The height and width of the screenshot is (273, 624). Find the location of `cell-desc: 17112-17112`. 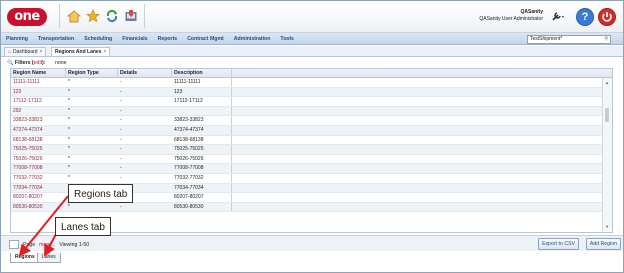

cell-desc: 17112-17112 is located at coordinates (202, 101).